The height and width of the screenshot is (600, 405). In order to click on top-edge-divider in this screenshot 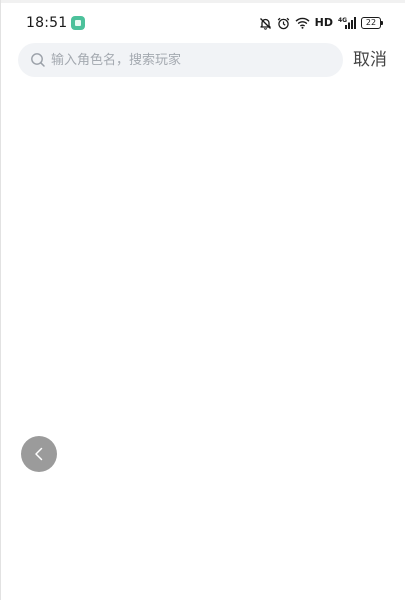, I will do `click(202, 1)`.